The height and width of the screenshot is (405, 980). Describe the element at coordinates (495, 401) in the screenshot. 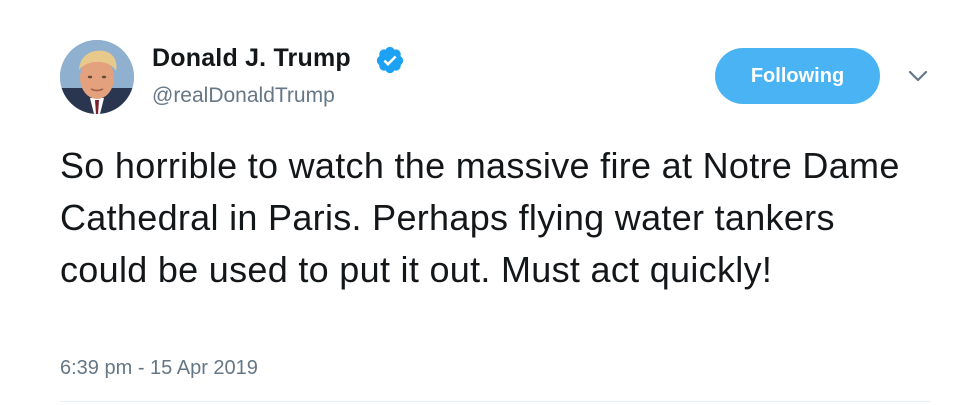

I see `divider` at that location.